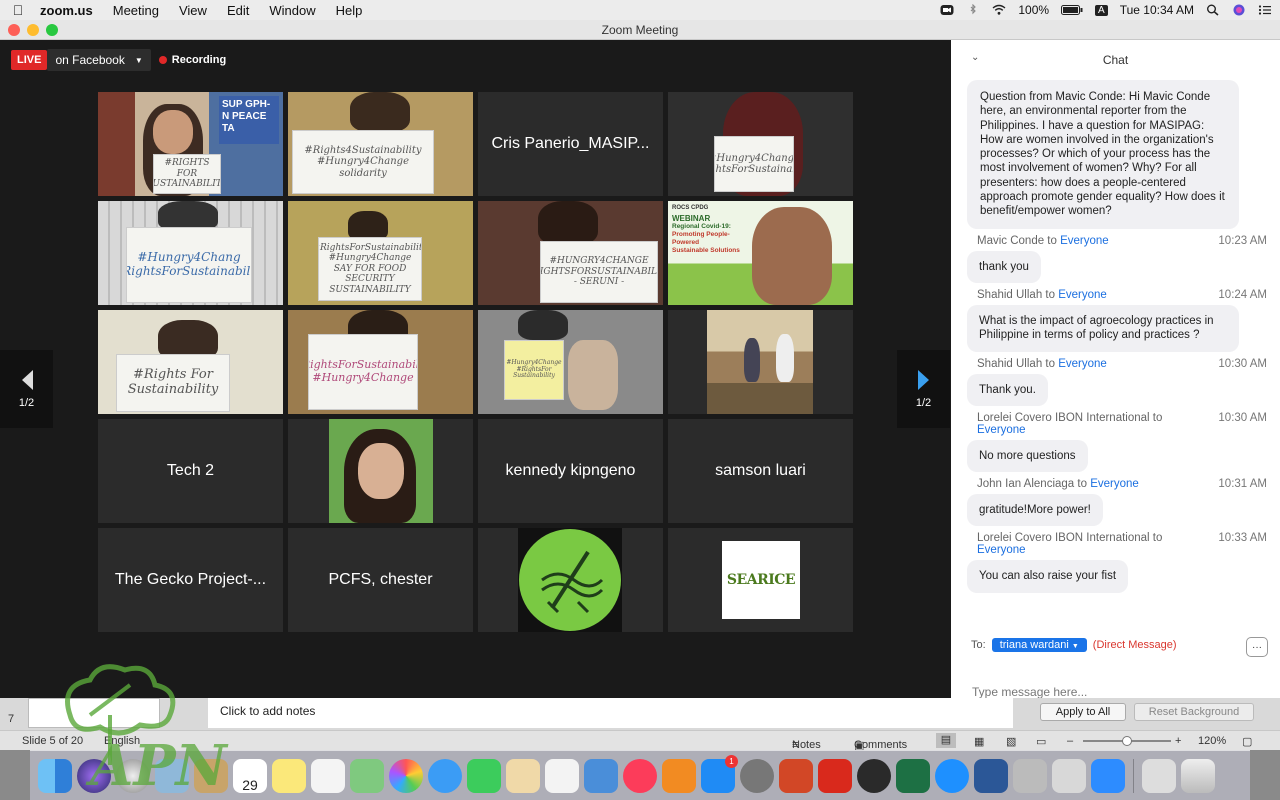 The height and width of the screenshot is (800, 1280). I want to click on window-minimize-button, so click(33, 30).